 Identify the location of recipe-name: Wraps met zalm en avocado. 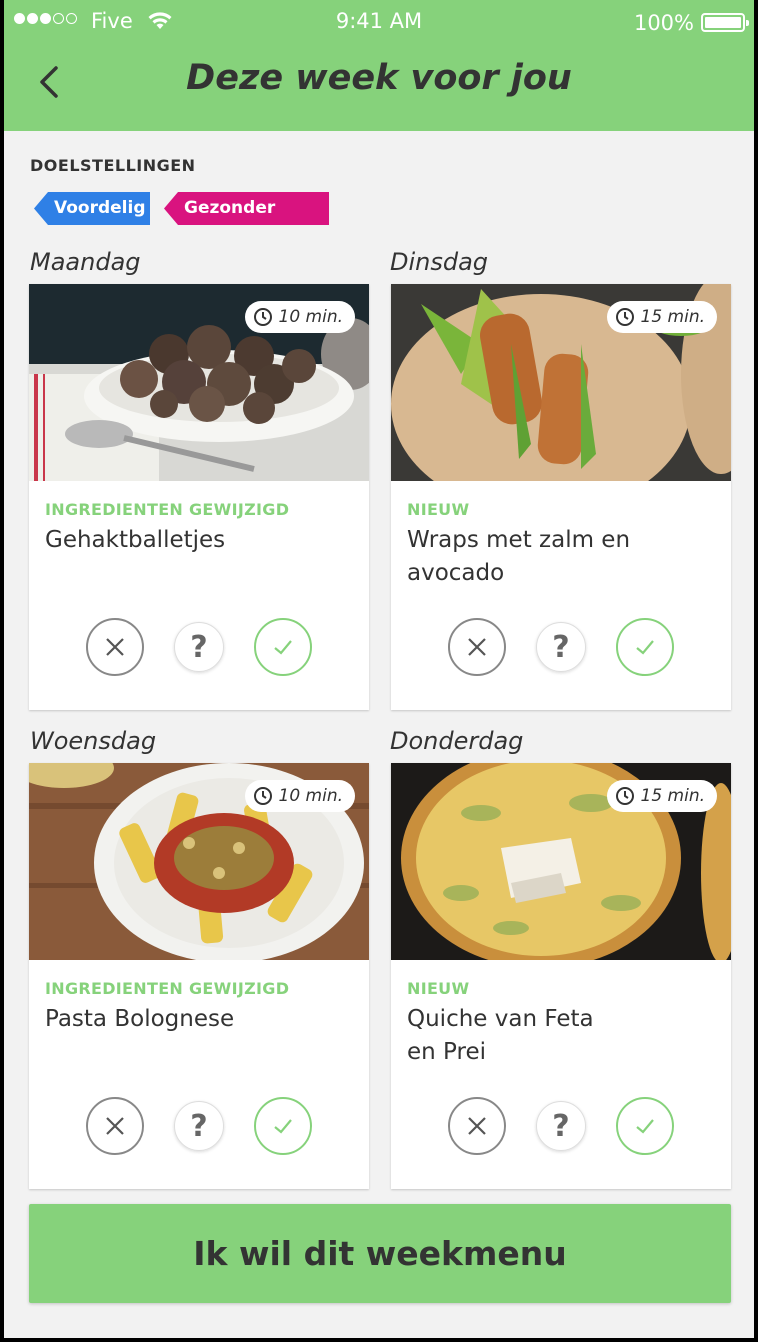
(519, 556).